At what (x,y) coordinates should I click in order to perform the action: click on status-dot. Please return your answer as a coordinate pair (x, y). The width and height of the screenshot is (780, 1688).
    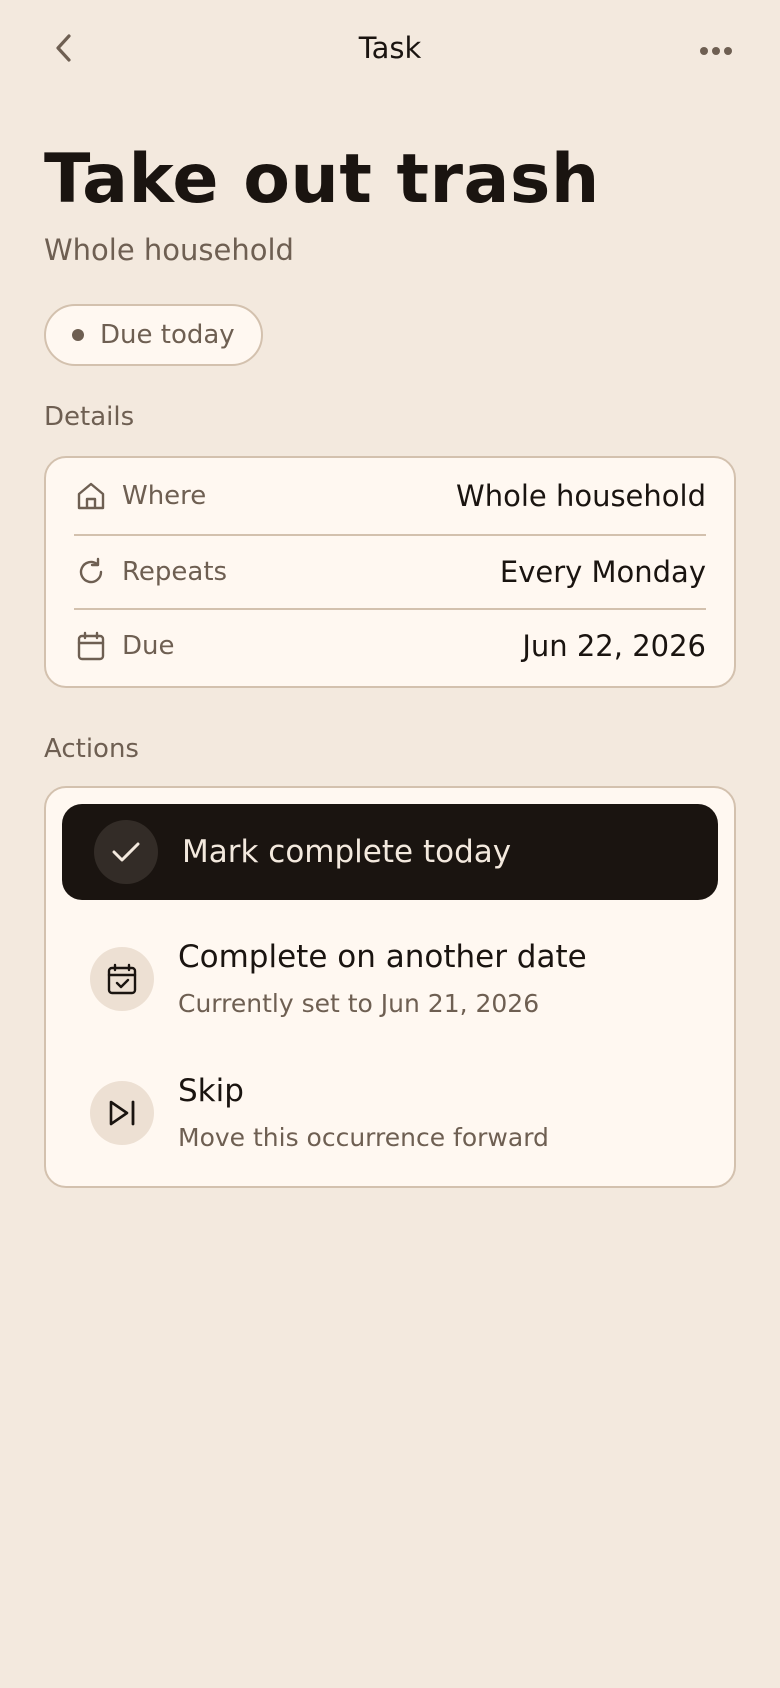
    Looking at the image, I should click on (78, 335).